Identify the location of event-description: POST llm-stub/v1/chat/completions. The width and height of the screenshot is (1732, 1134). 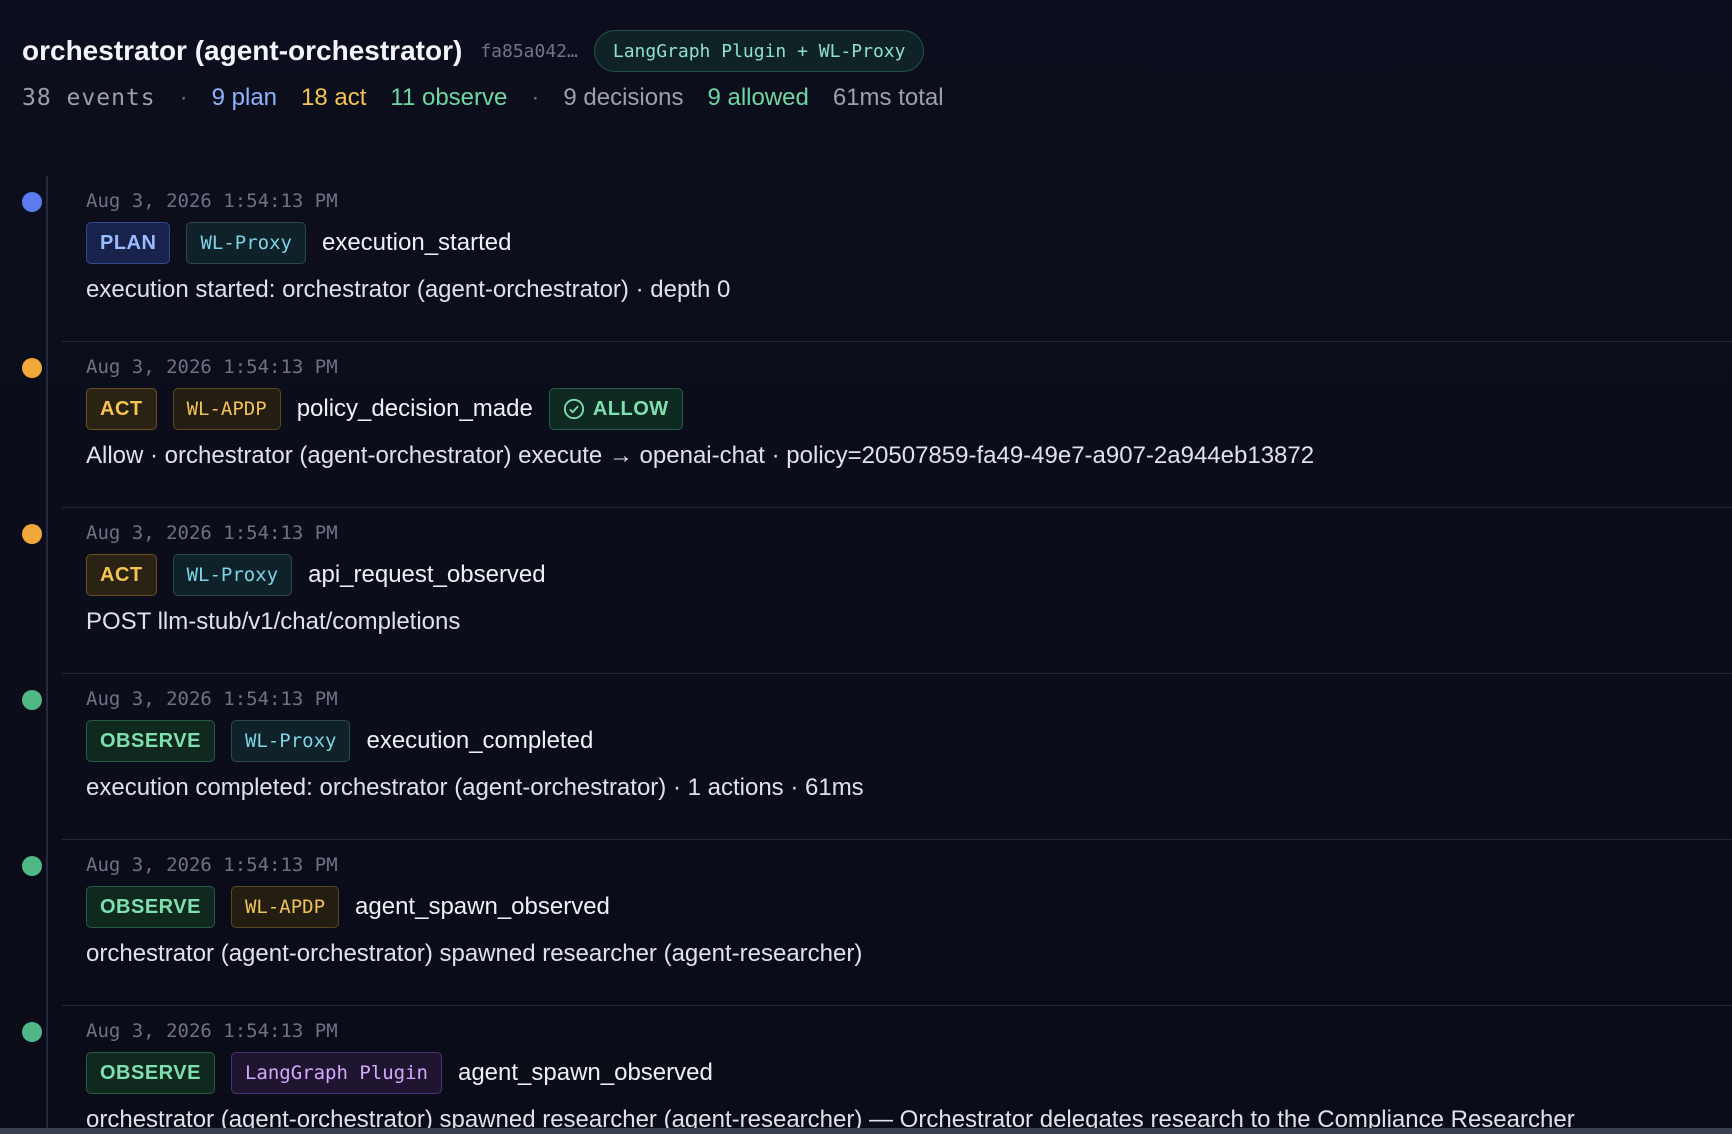
(273, 621).